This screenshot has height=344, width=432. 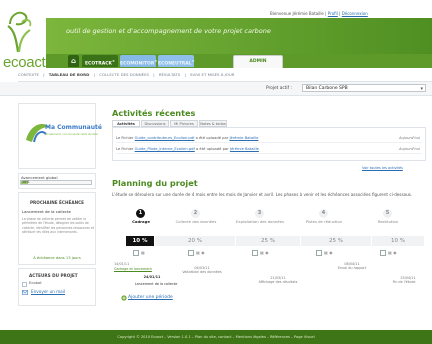 I want to click on actors-title: ACTEURS DU PROJET, so click(x=53, y=275).